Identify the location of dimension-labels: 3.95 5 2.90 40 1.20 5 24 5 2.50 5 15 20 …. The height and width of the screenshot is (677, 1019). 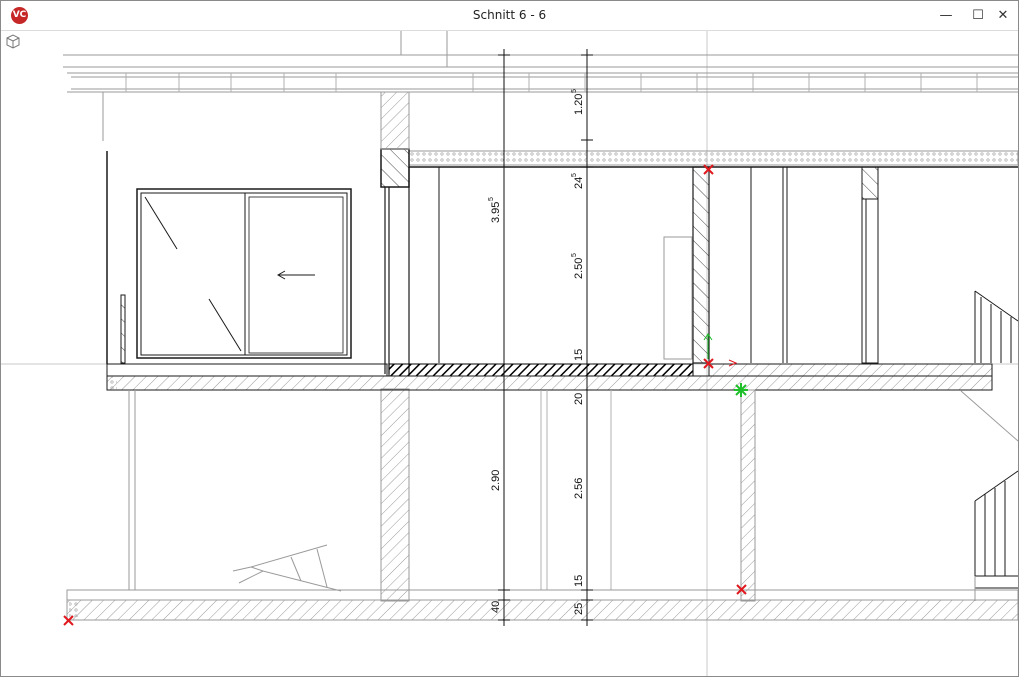
(536, 352).